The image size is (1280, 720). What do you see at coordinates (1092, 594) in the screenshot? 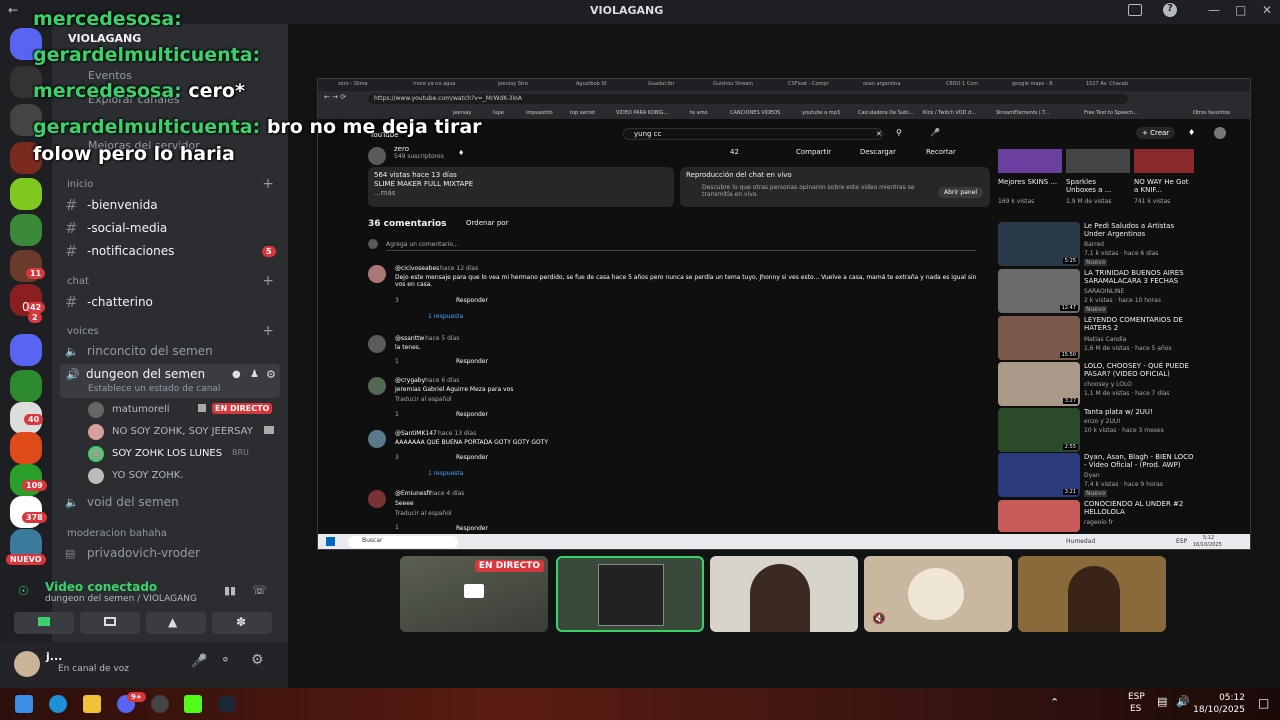
I see `participant-tile` at bounding box center [1092, 594].